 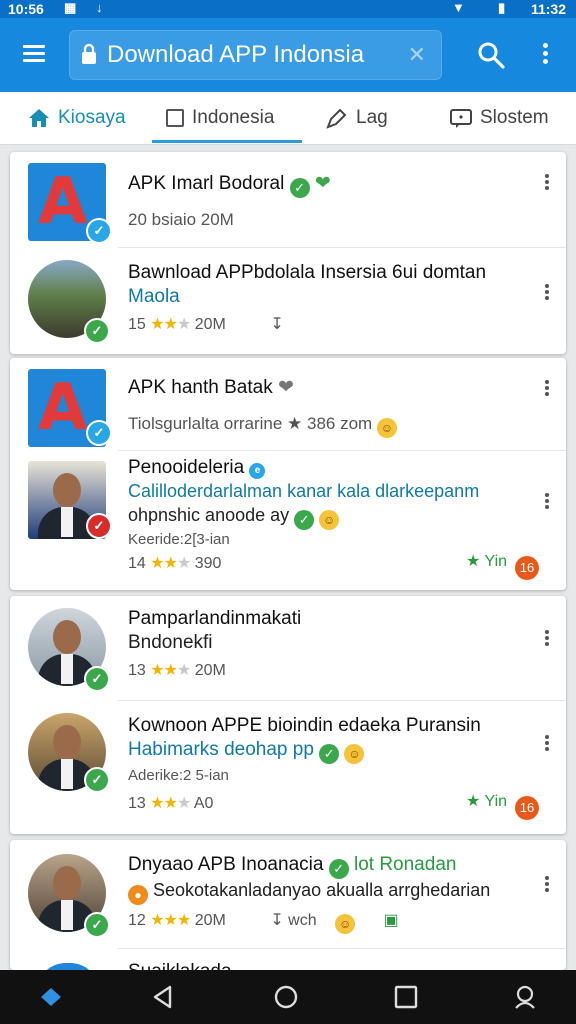 I want to click on item-meta: 20 bsiaio 20M, so click(x=181, y=219).